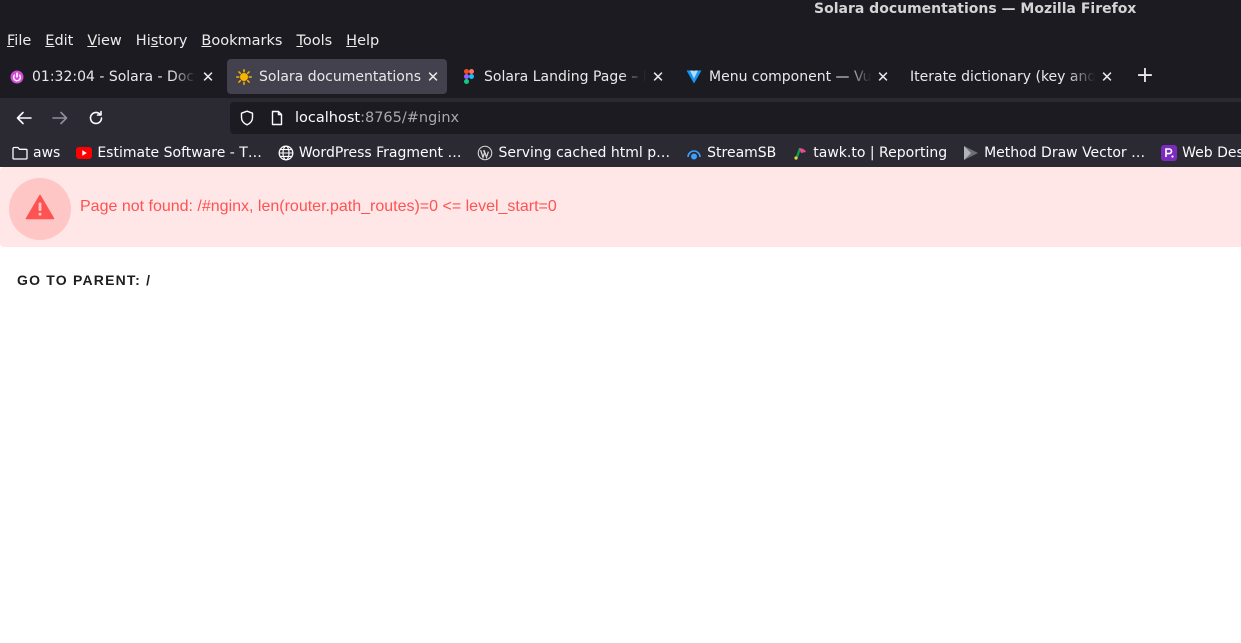 Image resolution: width=1241 pixels, height=643 pixels. What do you see at coordinates (742, 152) in the screenshot?
I see `bookmark-label: StreamSB` at bounding box center [742, 152].